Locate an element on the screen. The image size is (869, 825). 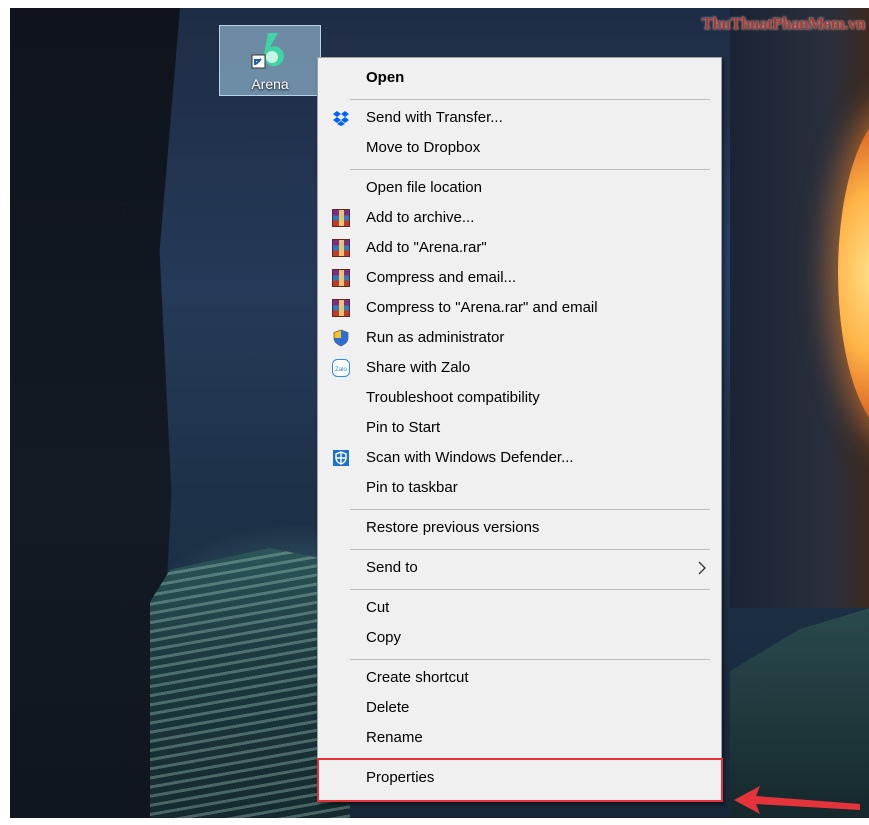
menu-item-open: Open is located at coordinates (519, 78).